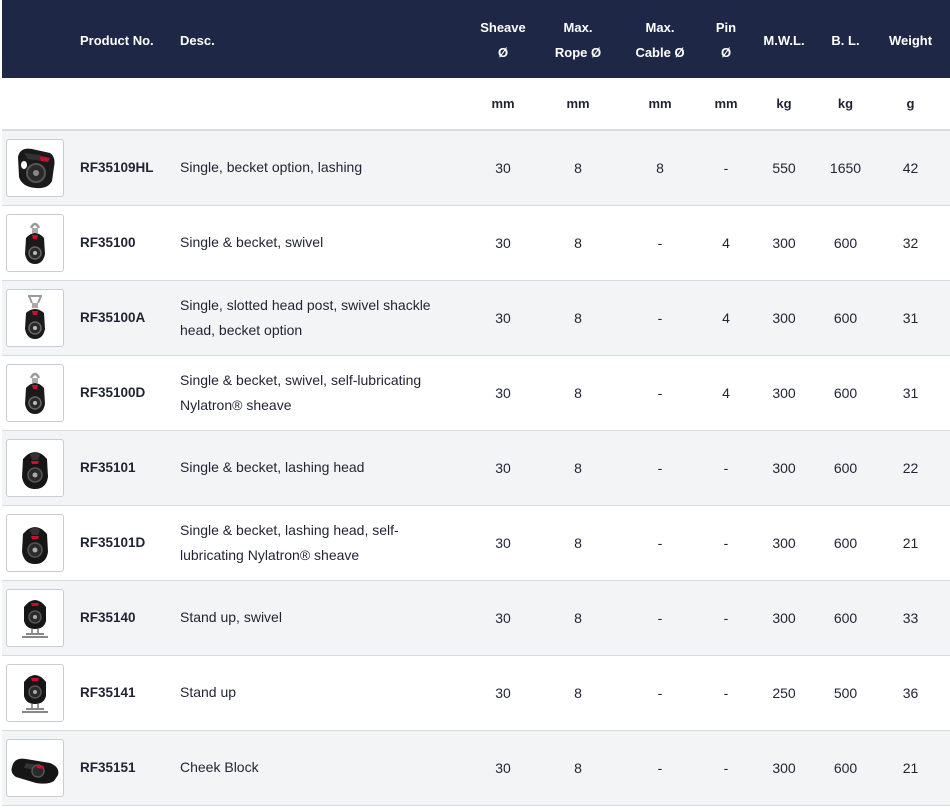 Image resolution: width=950 pixels, height=810 pixels. What do you see at coordinates (578, 27) in the screenshot?
I see `header-rope-line1: Max.` at bounding box center [578, 27].